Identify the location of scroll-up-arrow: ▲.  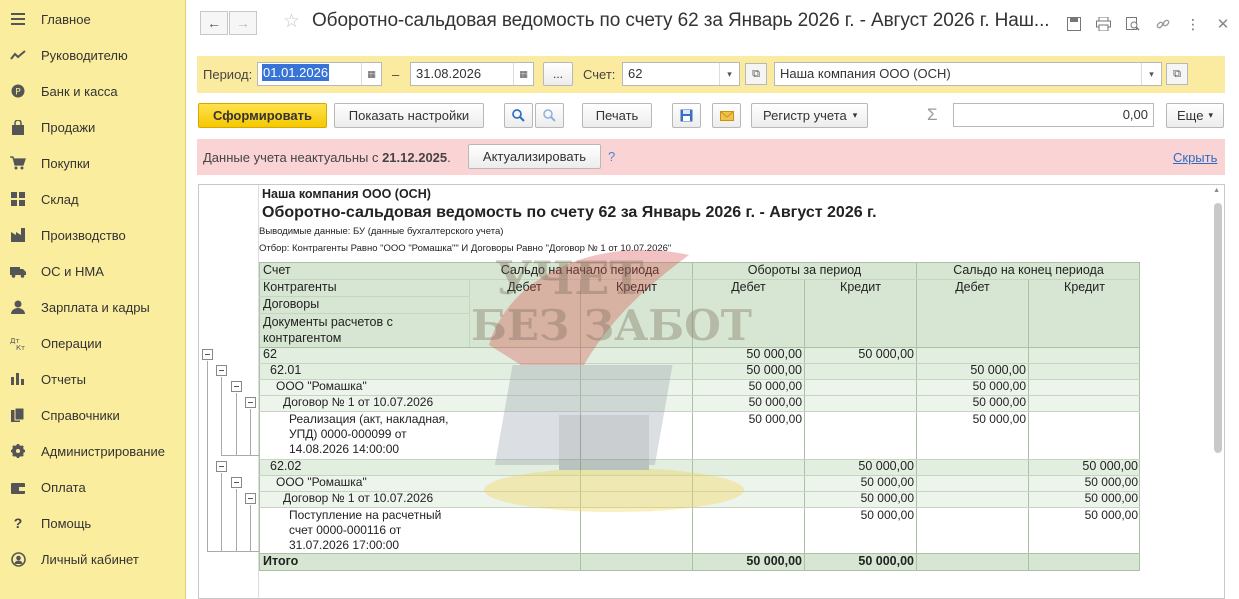
(1216, 190).